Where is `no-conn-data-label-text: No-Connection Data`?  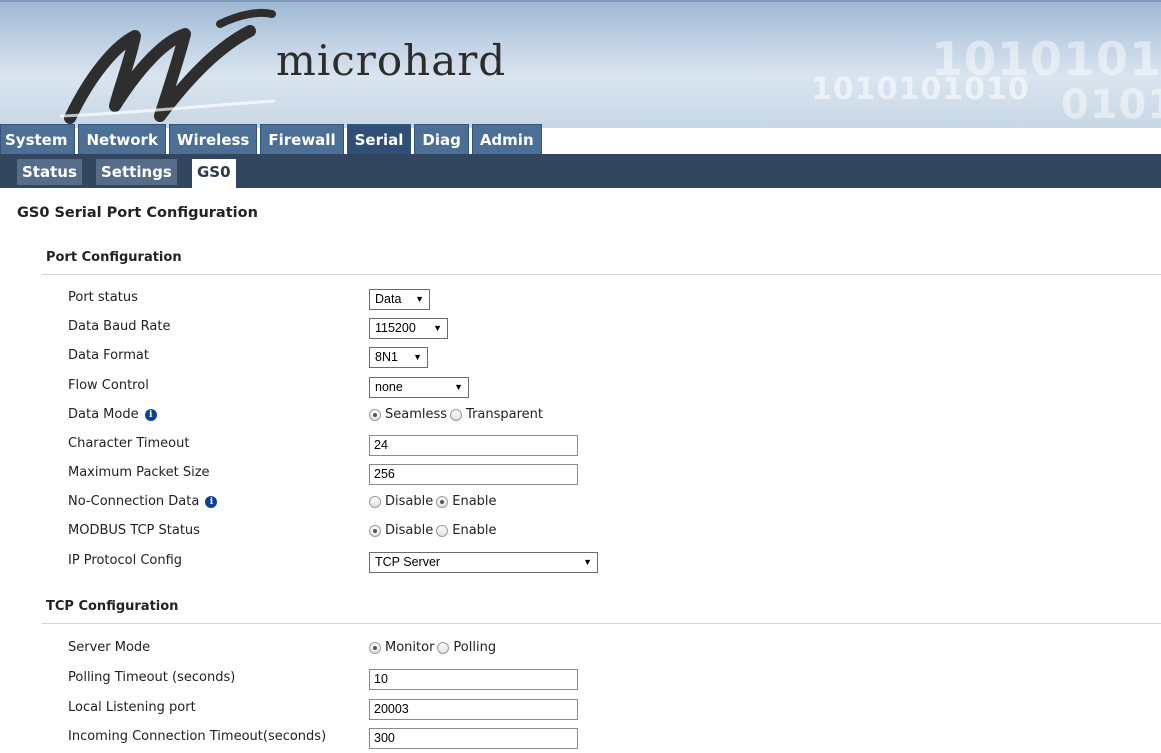
no-conn-data-label-text: No-Connection Data is located at coordinates (134, 501).